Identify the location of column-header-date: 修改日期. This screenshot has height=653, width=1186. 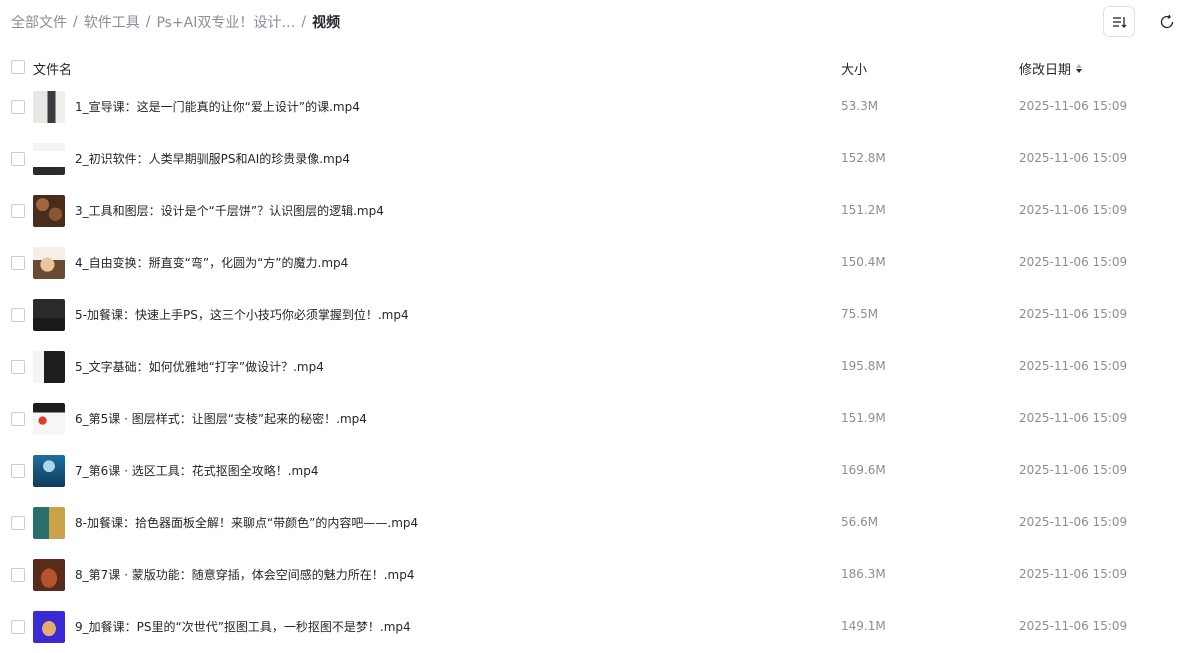
(1051, 68).